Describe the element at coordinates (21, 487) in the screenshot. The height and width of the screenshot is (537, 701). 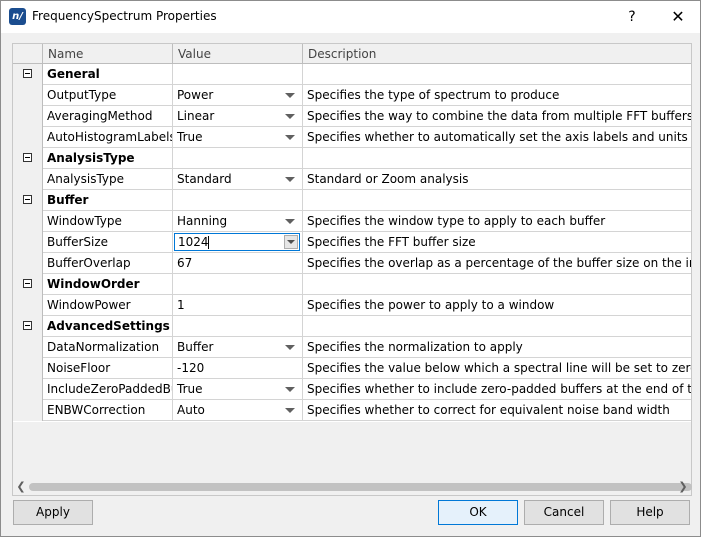
I see `scroll-left-icon: ❮` at that location.